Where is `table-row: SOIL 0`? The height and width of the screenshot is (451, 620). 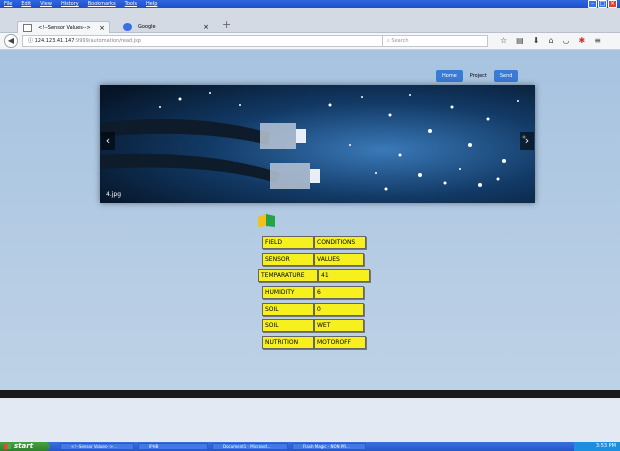 table-row: SOIL 0 is located at coordinates (313, 309).